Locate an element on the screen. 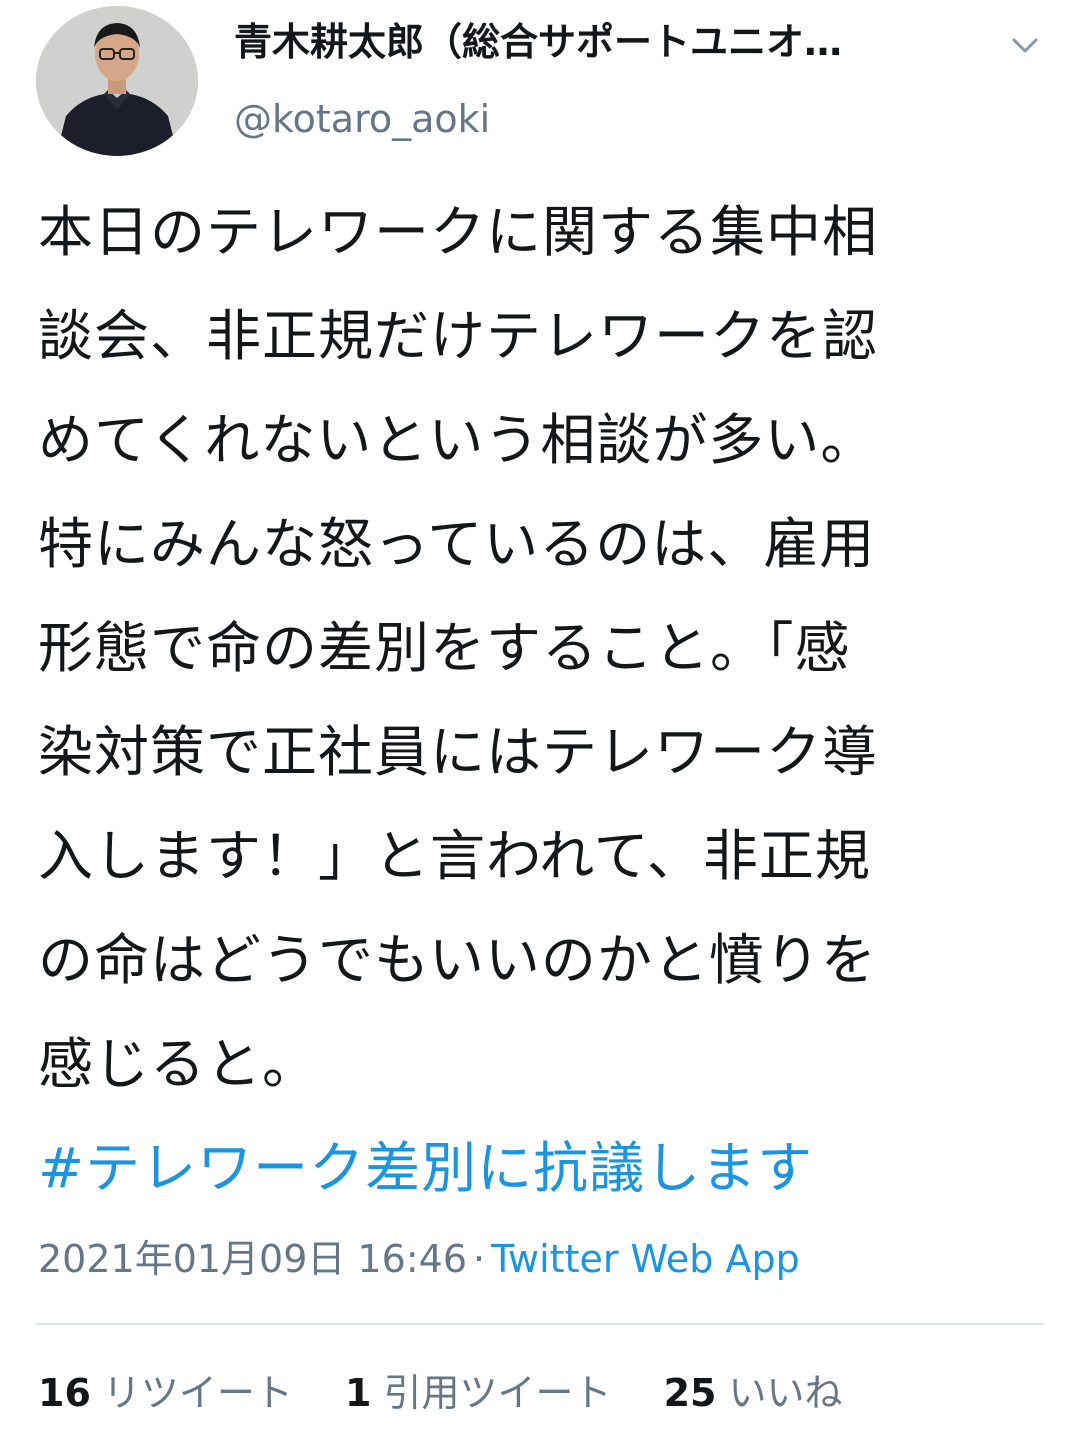 This screenshot has height=1450, width=1080. retweets-count: 16 is located at coordinates (64, 1393).